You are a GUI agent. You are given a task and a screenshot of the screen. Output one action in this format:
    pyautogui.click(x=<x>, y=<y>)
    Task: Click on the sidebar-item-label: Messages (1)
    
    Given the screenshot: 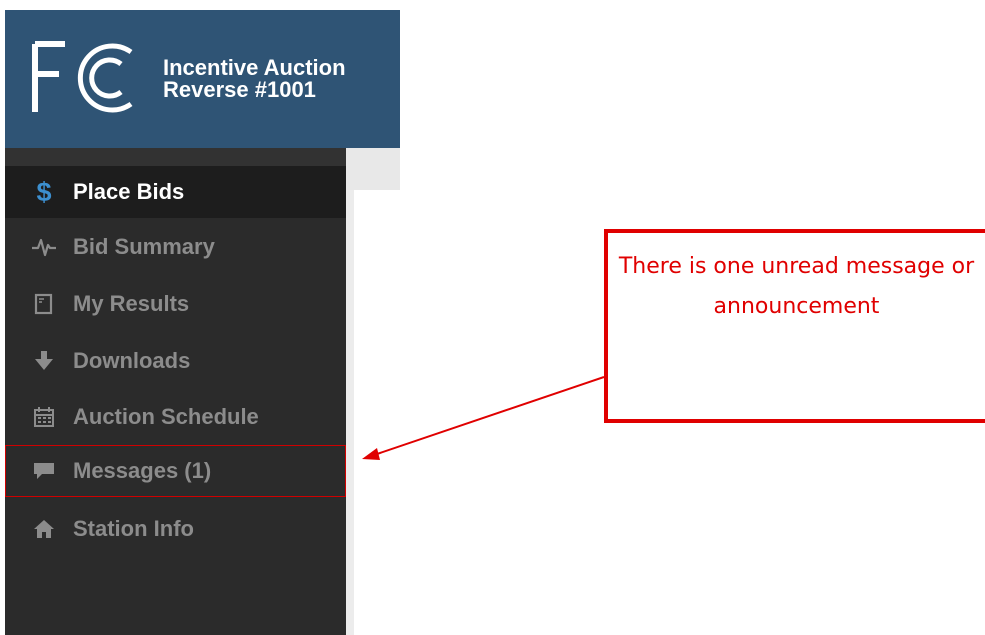 What is the action you would take?
    pyautogui.click(x=142, y=470)
    